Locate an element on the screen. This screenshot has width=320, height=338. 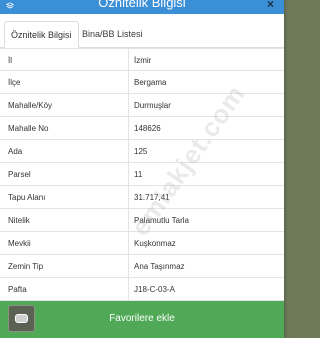
table-row: İl İzmir is located at coordinates (142, 59).